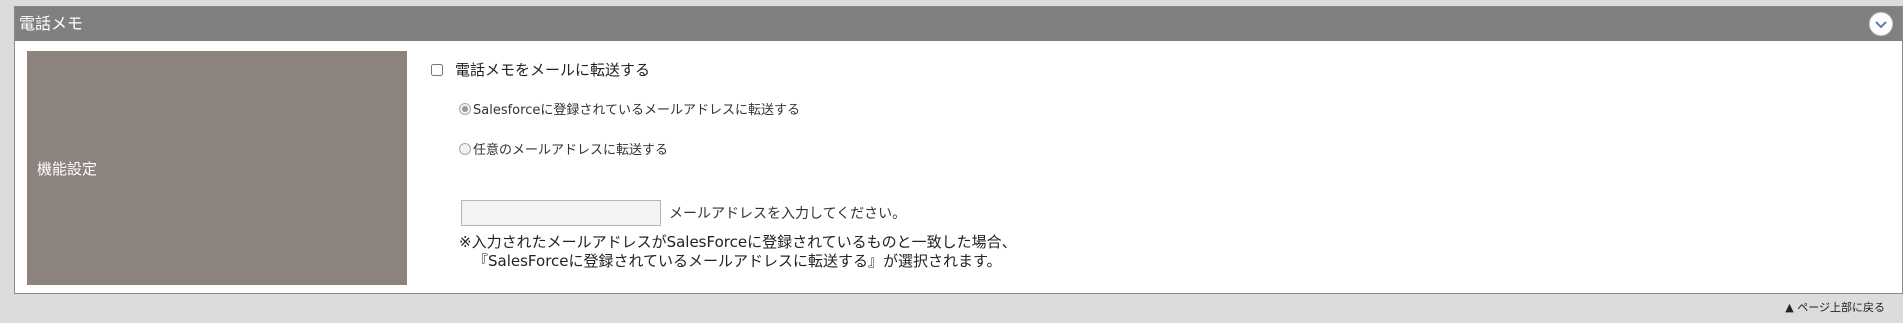  Describe the element at coordinates (958, 24) in the screenshot. I see `panel-header: 電話メモ` at that location.